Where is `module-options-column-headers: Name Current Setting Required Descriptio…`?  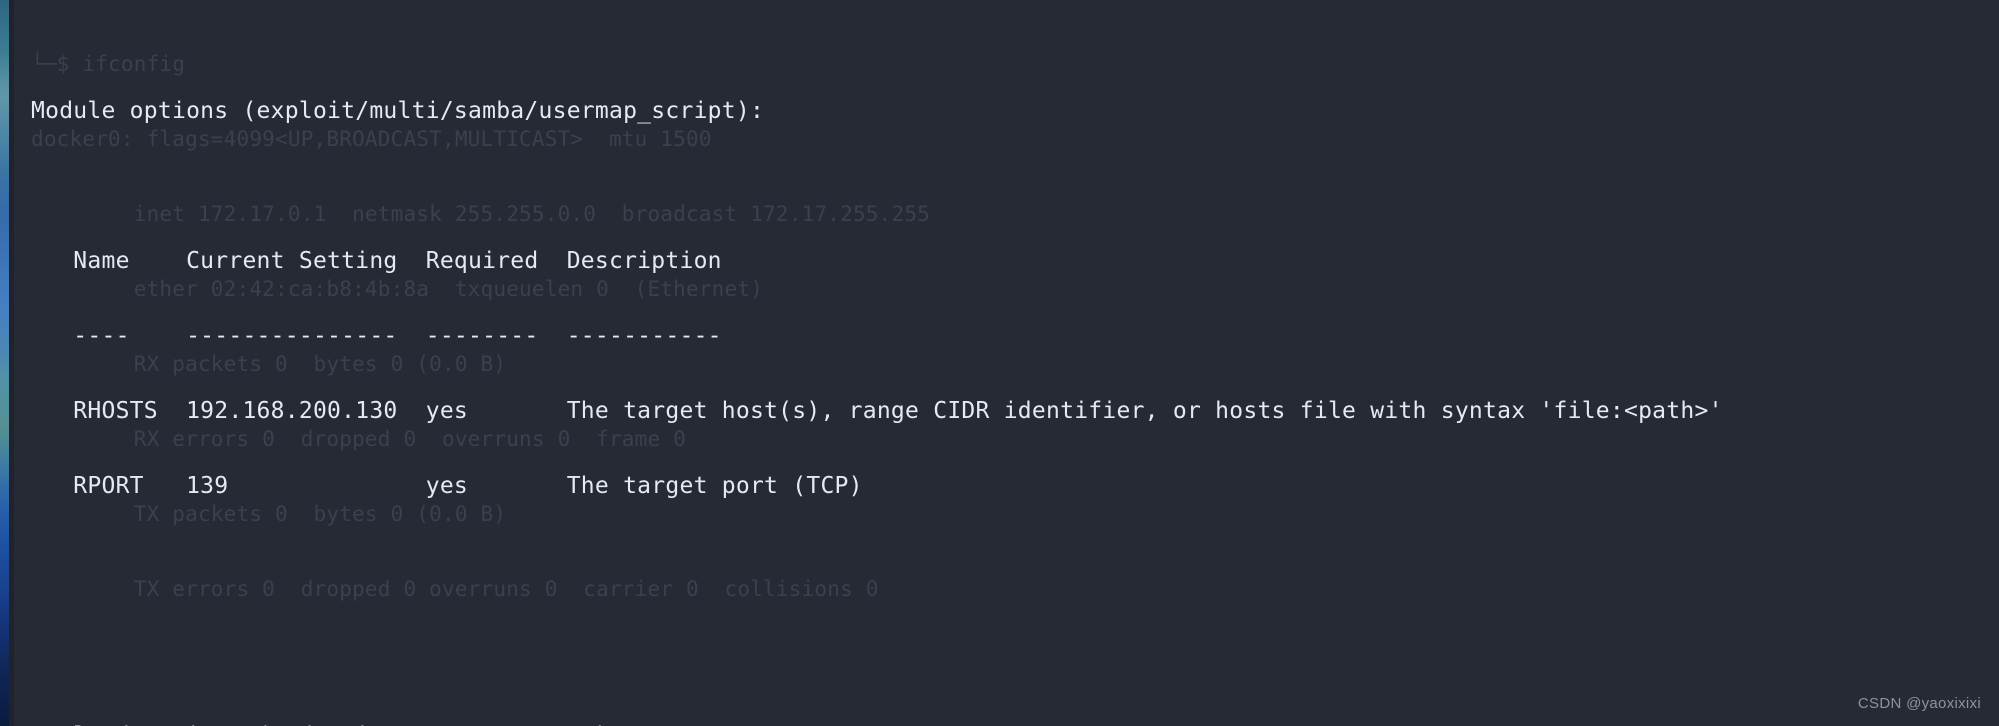 module-options-column-headers: Name Current Setting Required Descriptio… is located at coordinates (376, 261).